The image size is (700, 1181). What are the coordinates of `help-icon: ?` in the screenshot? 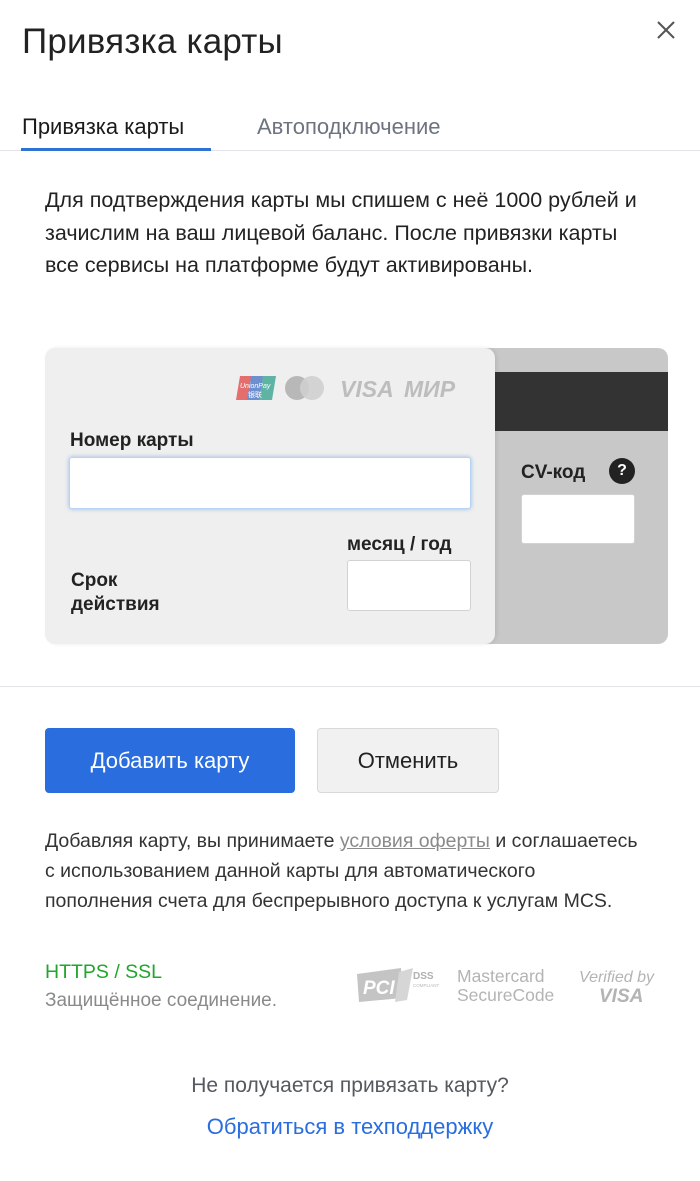 It's located at (622, 471).